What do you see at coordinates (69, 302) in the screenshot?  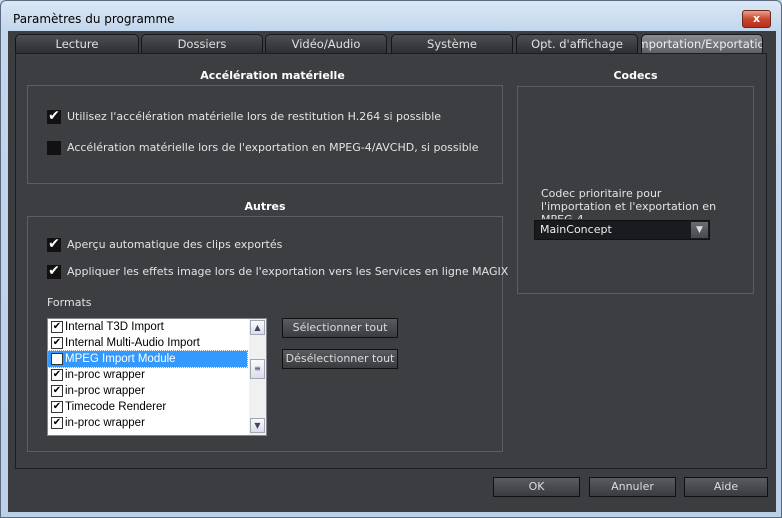 I see `formats-label: Formats` at bounding box center [69, 302].